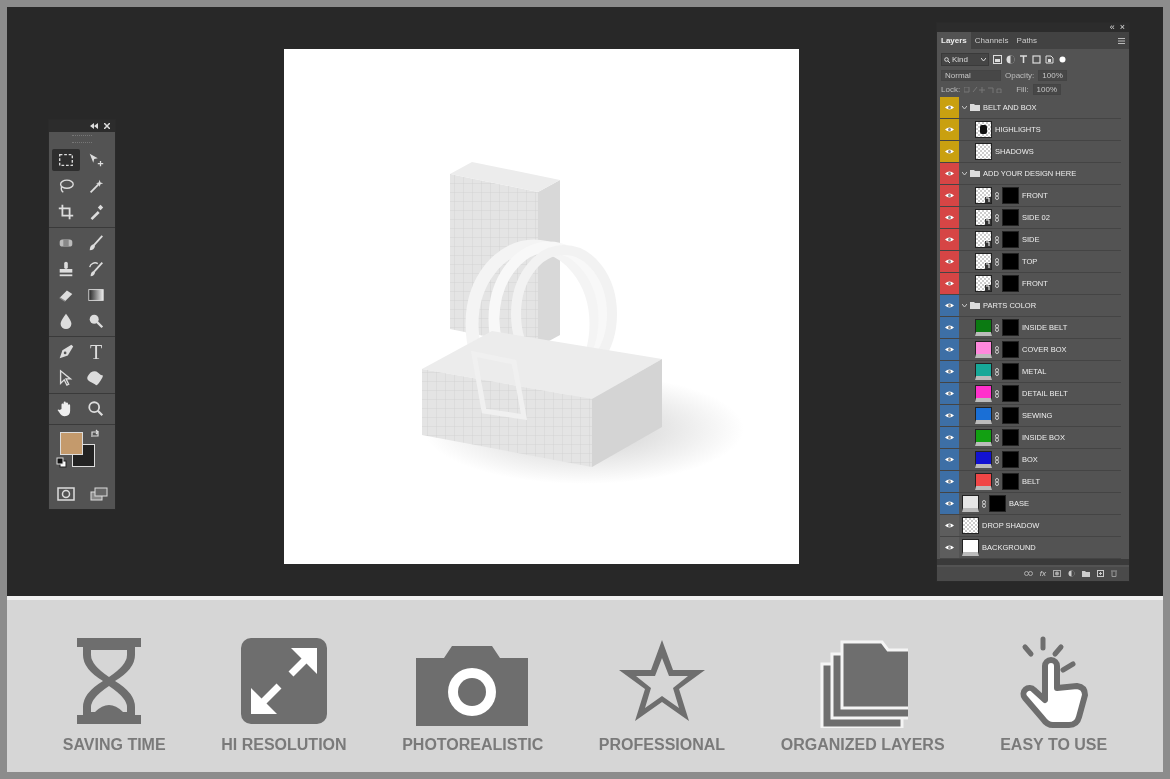  I want to click on feature-label: HI RESOLUTION, so click(284, 745).